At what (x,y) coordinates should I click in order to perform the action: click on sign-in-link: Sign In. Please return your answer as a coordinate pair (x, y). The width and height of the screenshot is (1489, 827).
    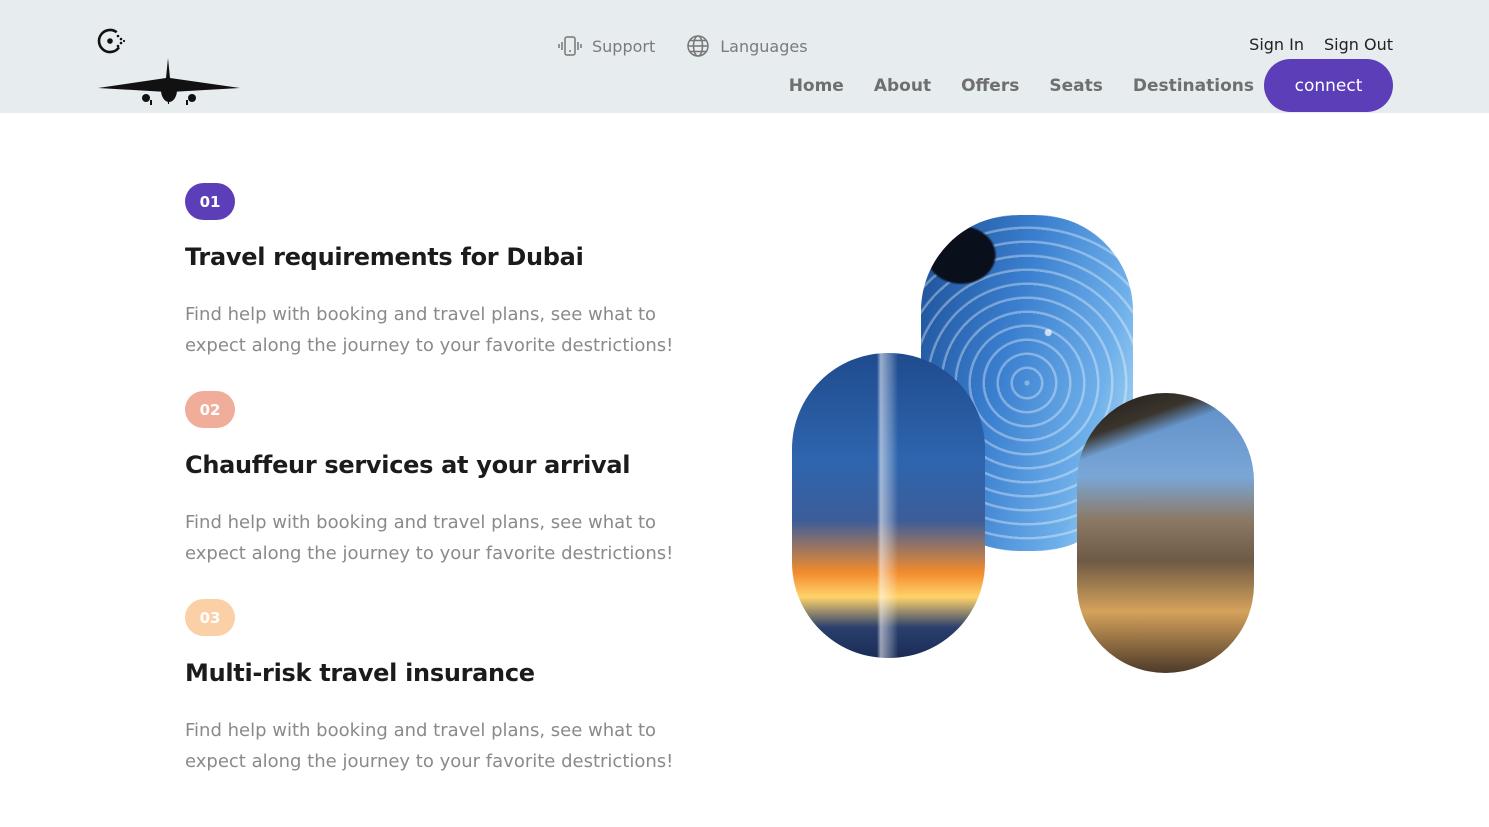
    Looking at the image, I should click on (1276, 44).